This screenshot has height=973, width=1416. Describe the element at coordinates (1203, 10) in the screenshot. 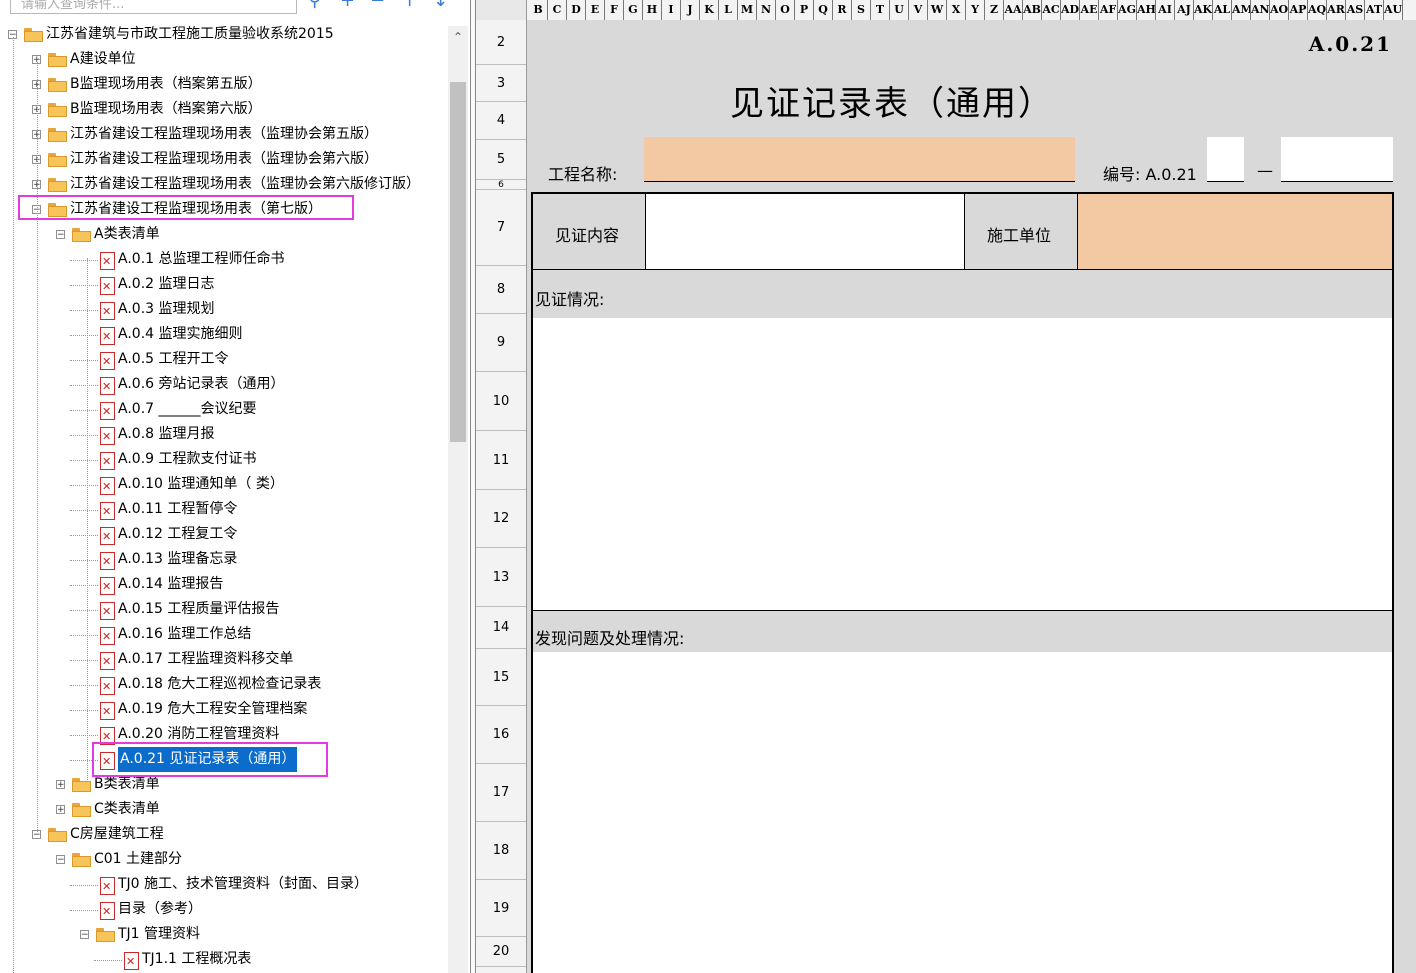

I see `column-header-cell: AK` at that location.